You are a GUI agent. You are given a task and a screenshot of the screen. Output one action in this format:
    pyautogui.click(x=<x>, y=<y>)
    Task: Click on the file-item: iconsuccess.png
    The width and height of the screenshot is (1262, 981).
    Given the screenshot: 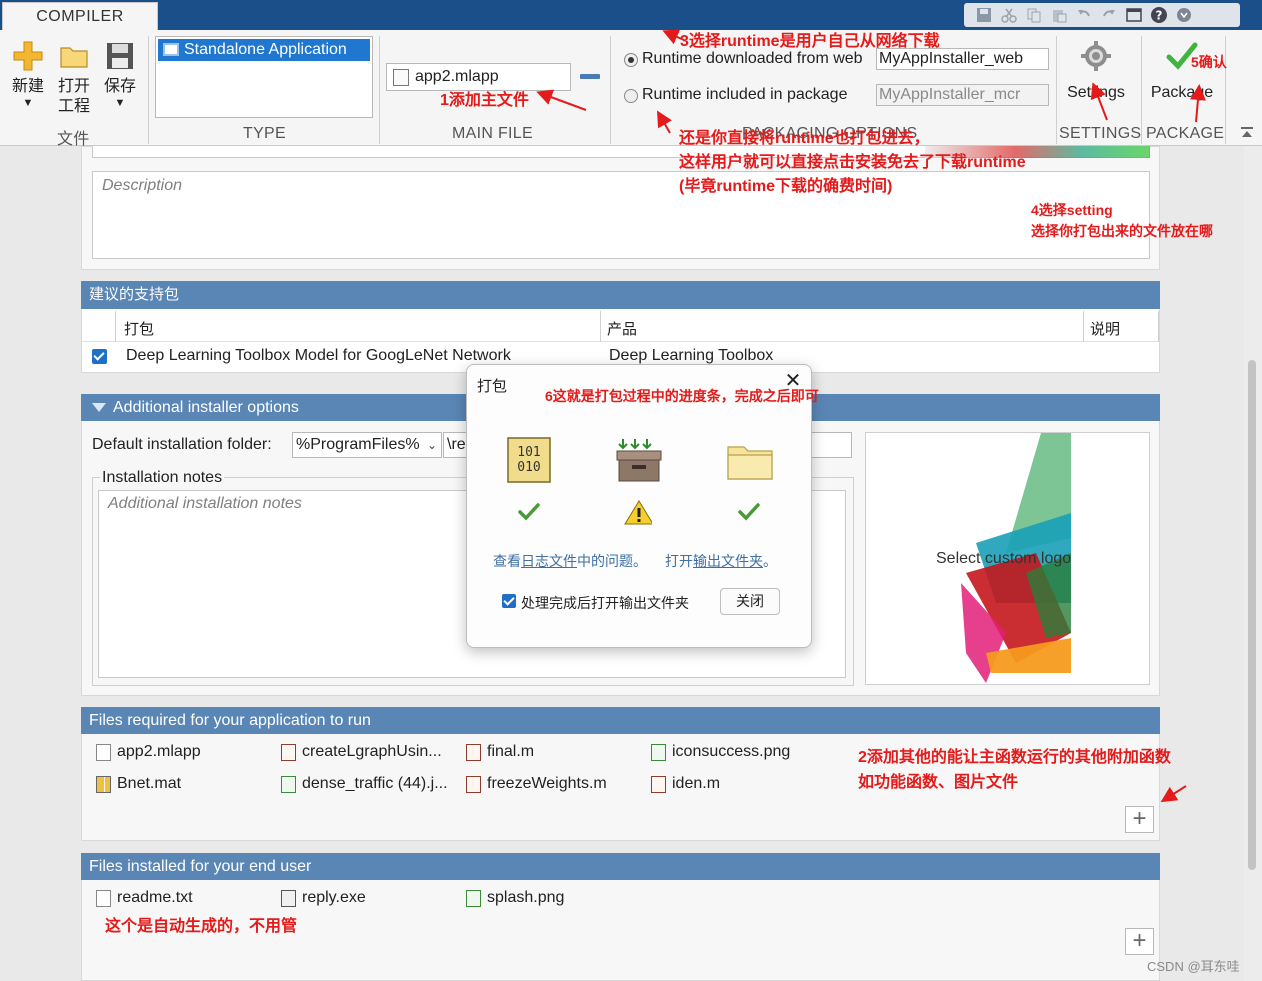 What is the action you would take?
    pyautogui.click(x=719, y=752)
    